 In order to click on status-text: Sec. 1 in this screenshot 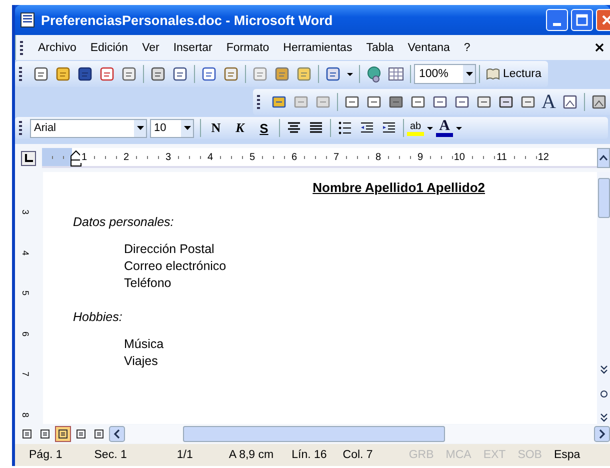, I will do `click(110, 455)`.